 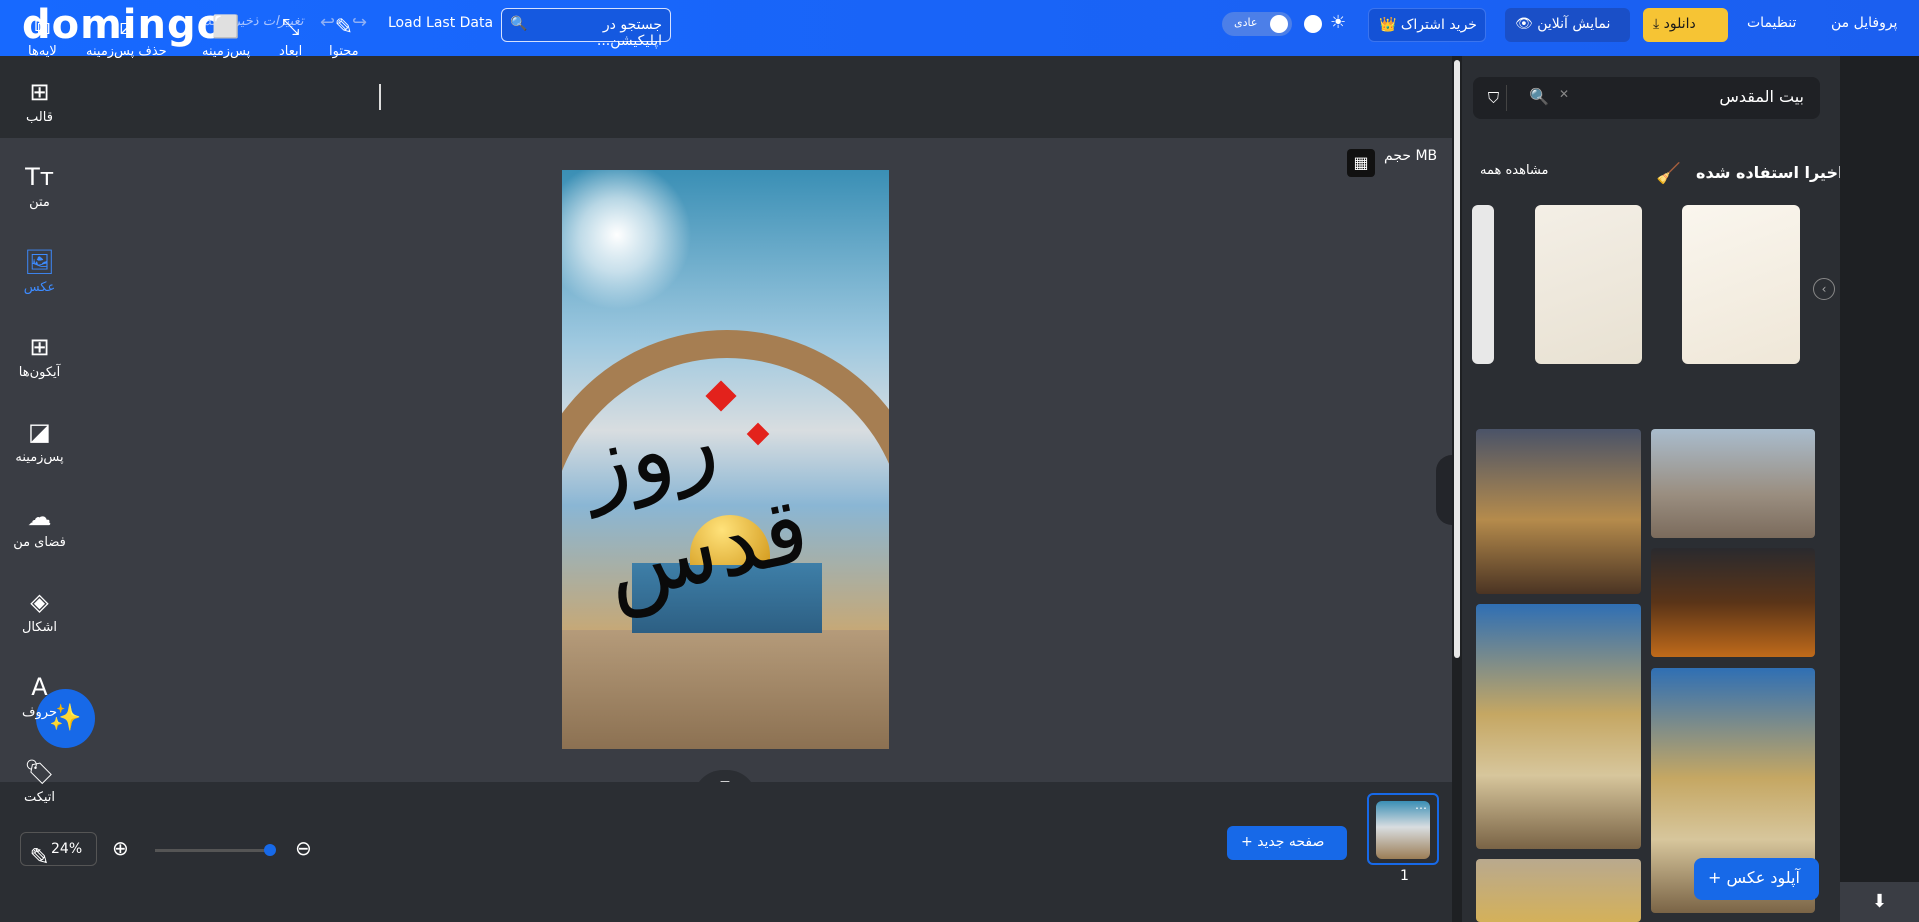 I want to click on download-label: دانلود, so click(x=1679, y=24).